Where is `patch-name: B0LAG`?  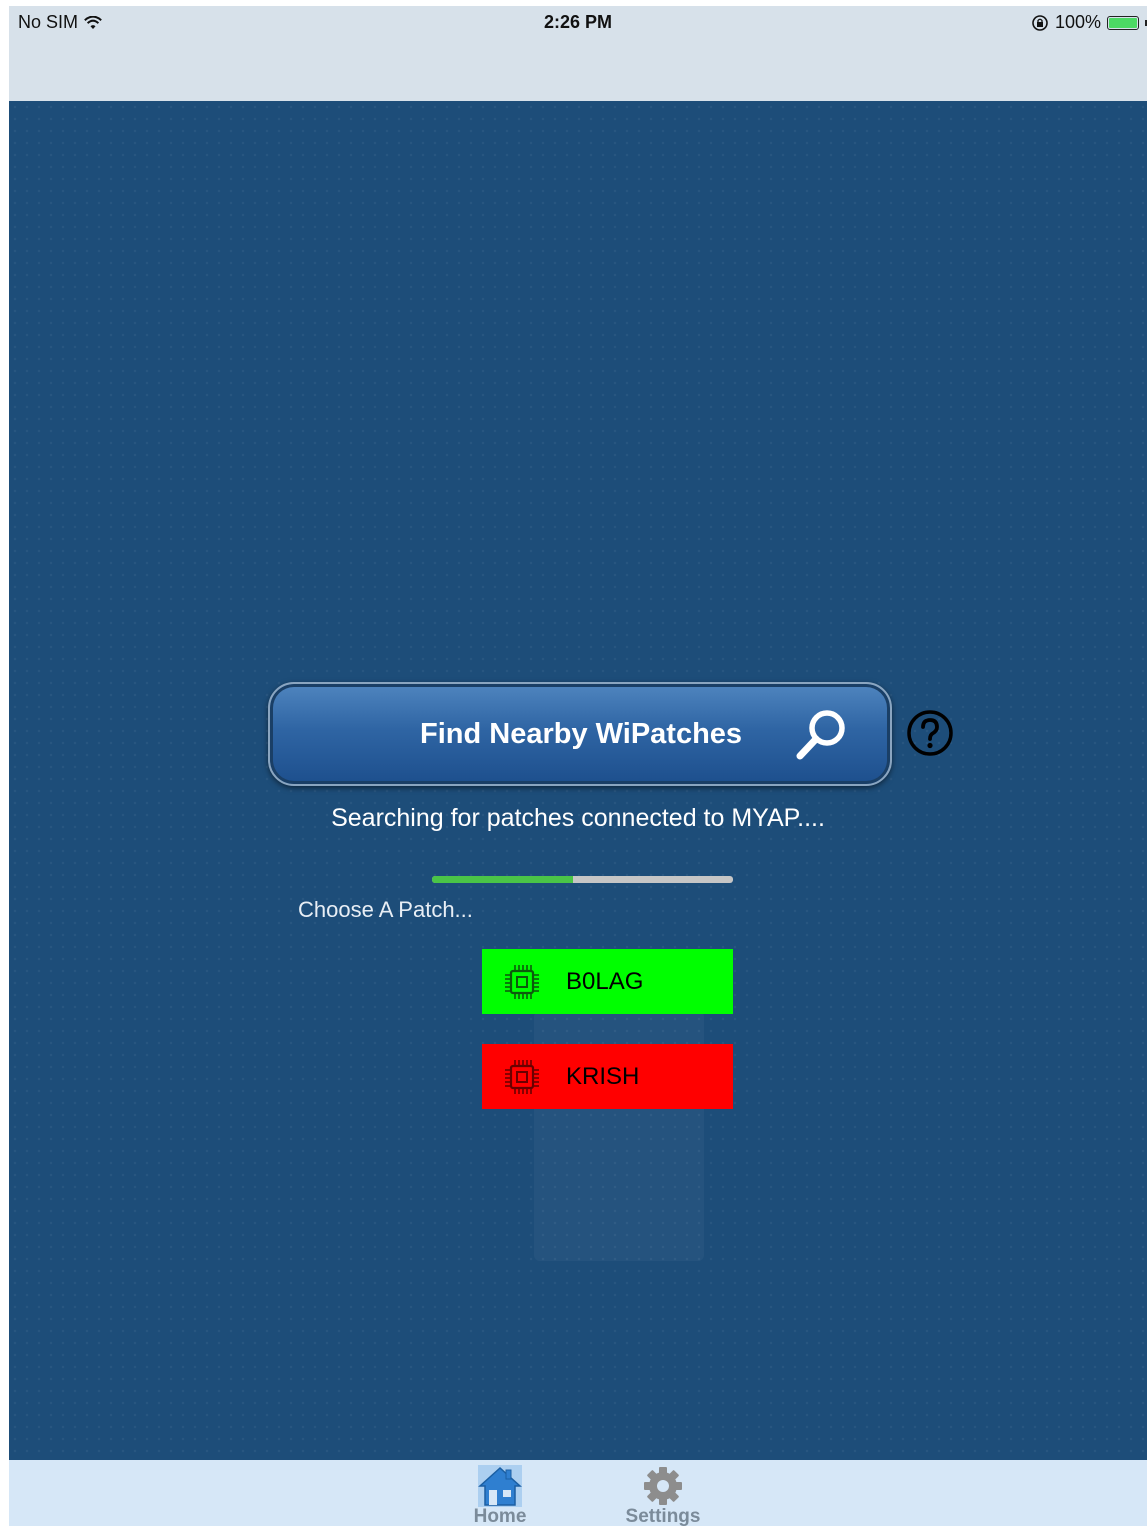 patch-name: B0LAG is located at coordinates (605, 981).